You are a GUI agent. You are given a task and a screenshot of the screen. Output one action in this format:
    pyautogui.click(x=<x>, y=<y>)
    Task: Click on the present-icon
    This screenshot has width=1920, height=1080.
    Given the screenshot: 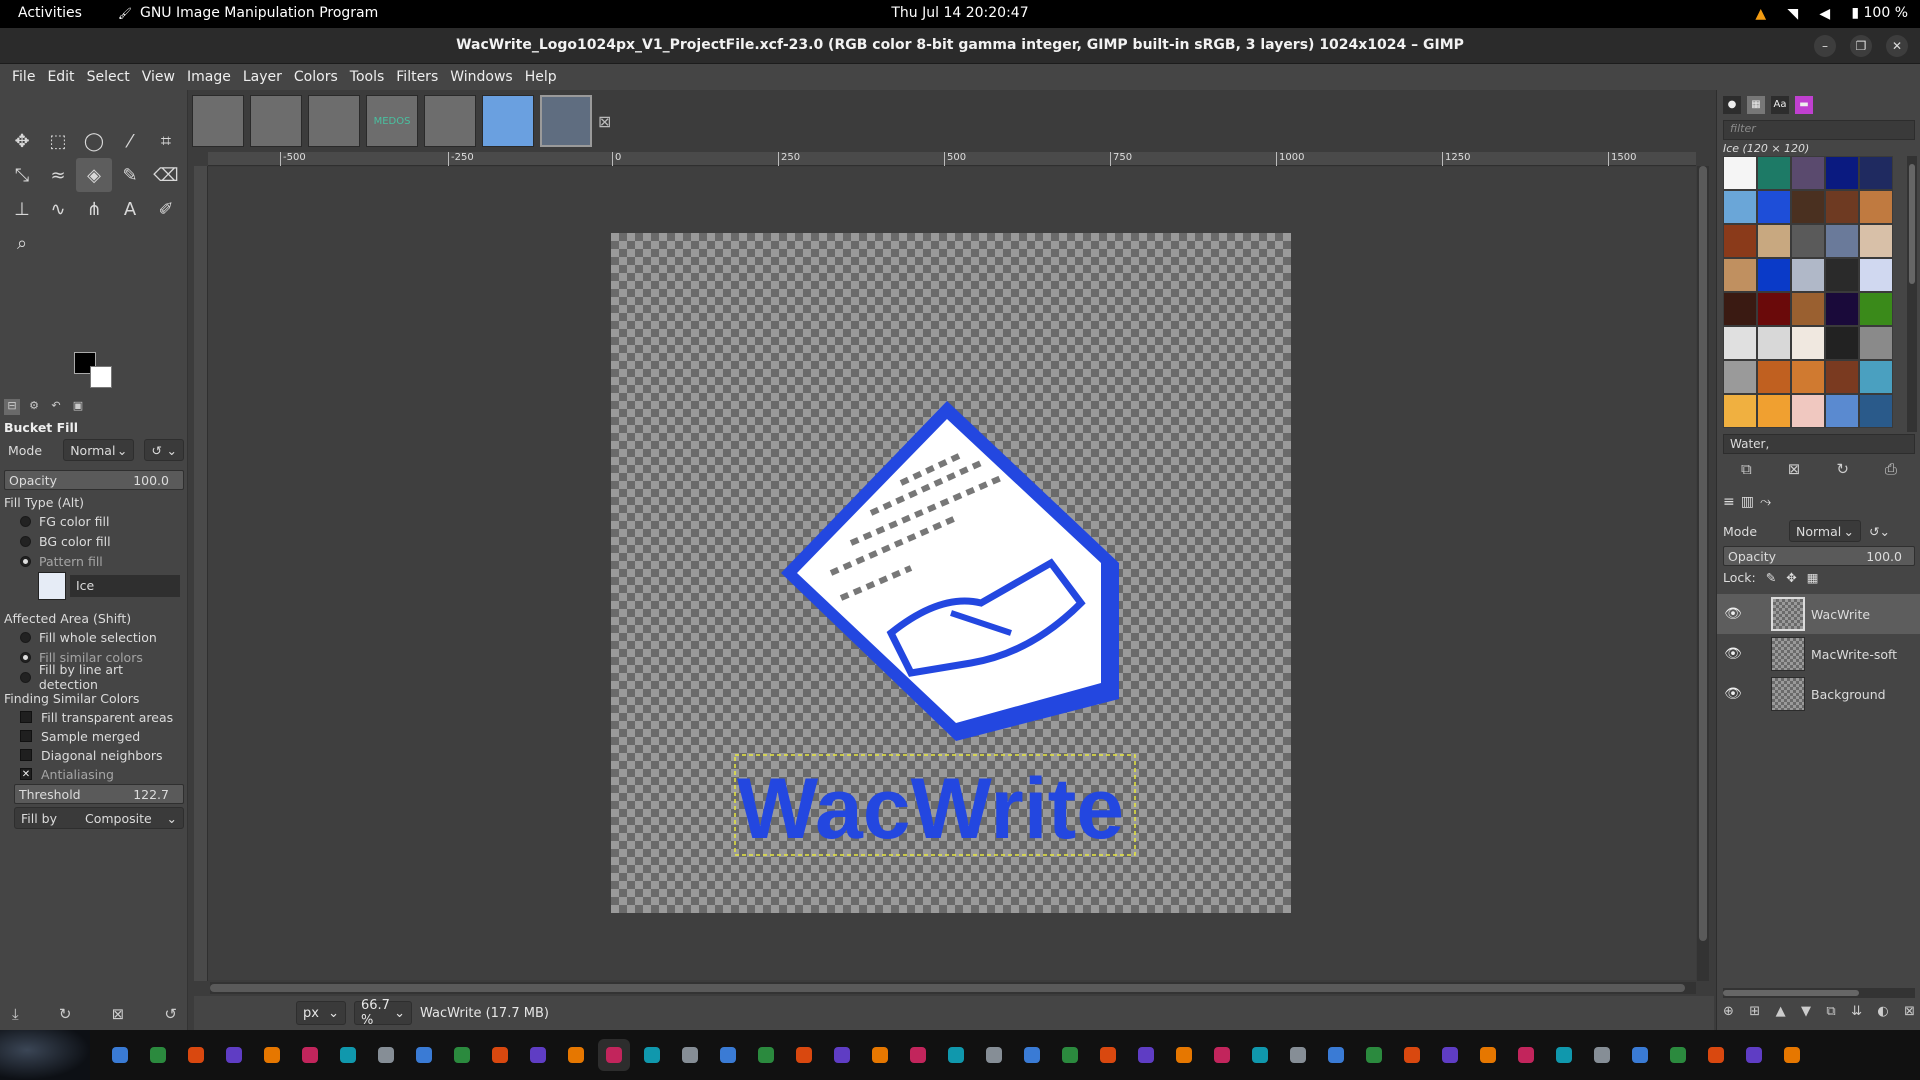 What is the action you would take?
    pyautogui.click(x=1146, y=1055)
    